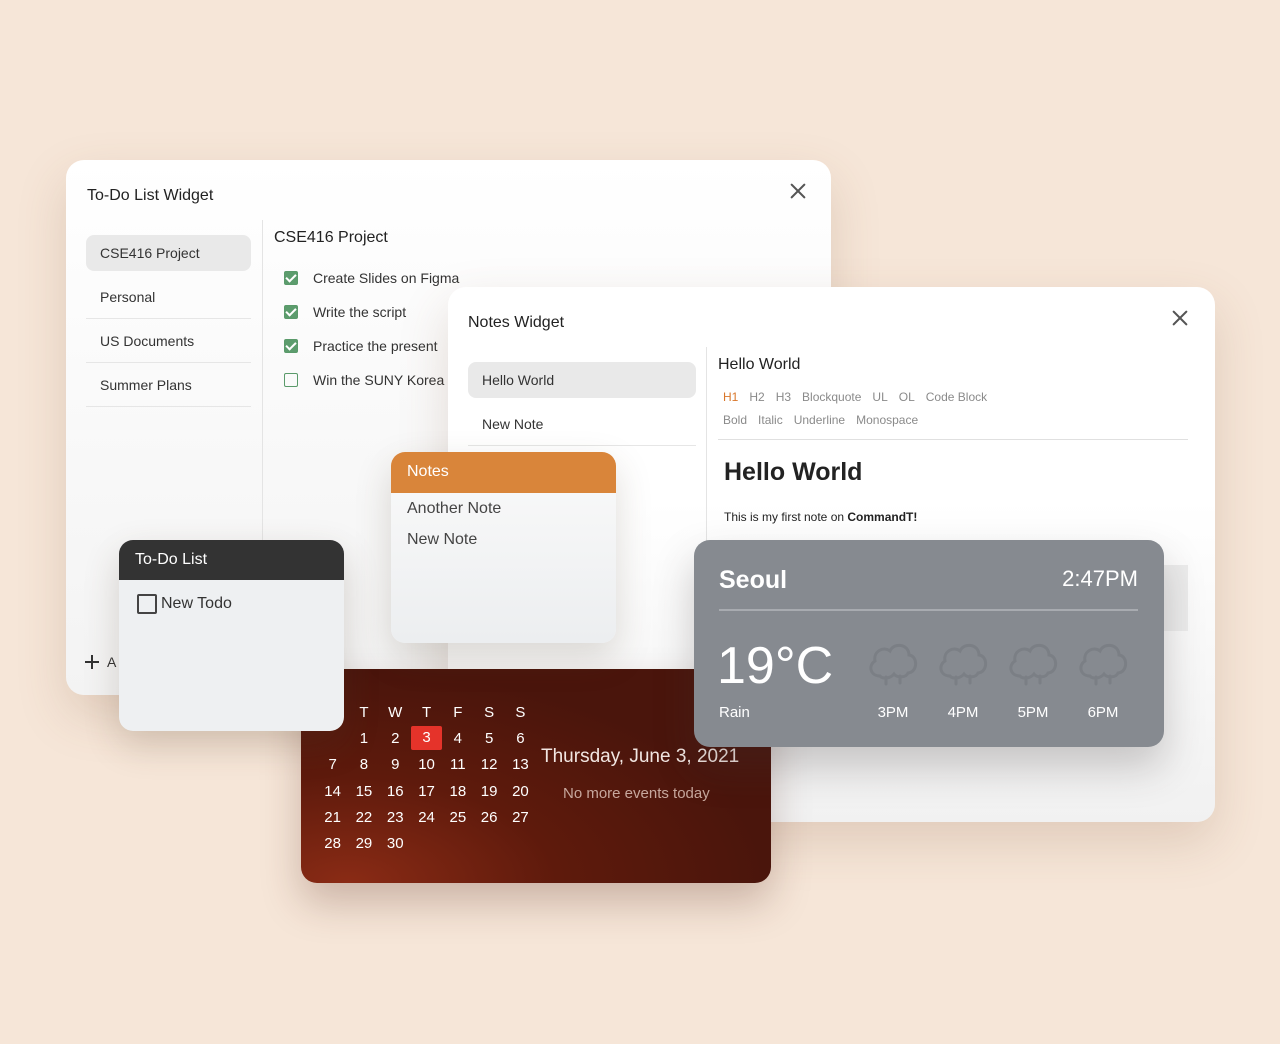 This screenshot has width=1280, height=1044. I want to click on weekday-row: T W T F S S, so click(426, 712).